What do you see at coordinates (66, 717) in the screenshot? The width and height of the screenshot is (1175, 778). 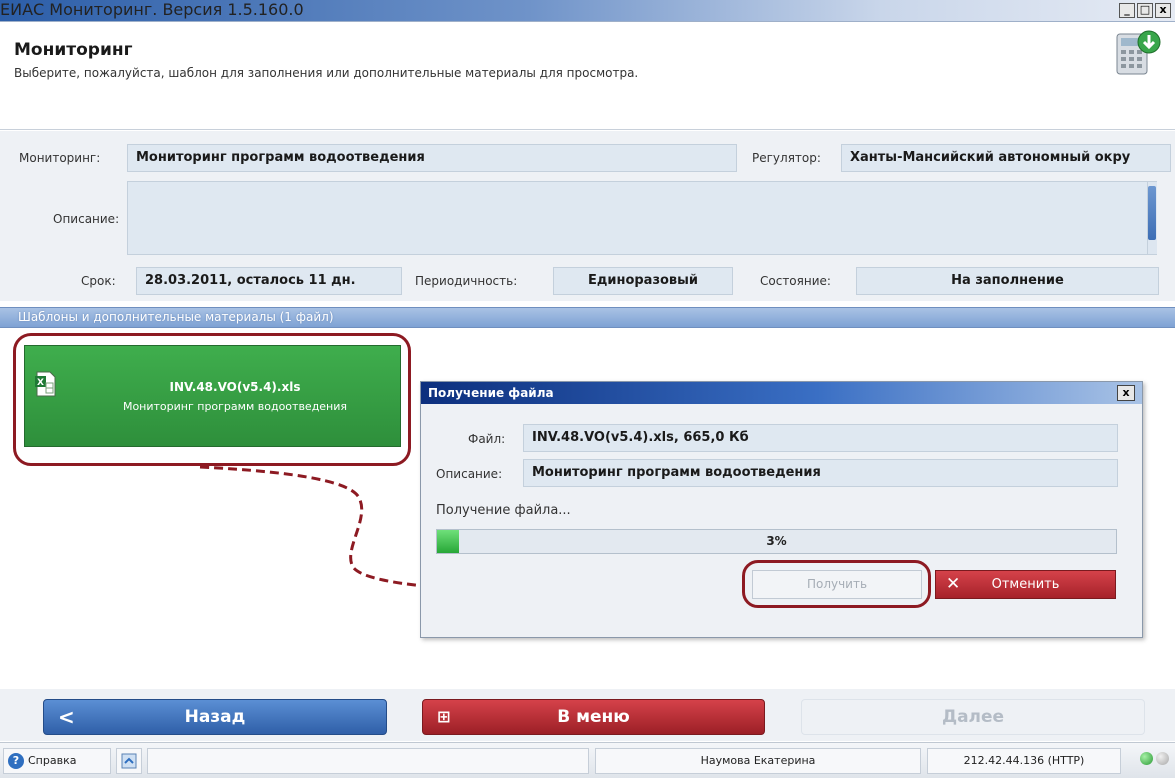 I see `chevron-left-icon: <` at bounding box center [66, 717].